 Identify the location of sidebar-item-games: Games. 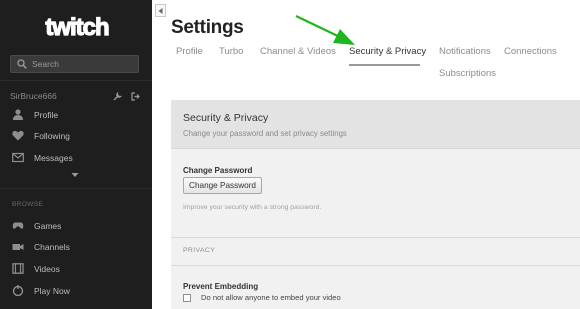
(75, 226).